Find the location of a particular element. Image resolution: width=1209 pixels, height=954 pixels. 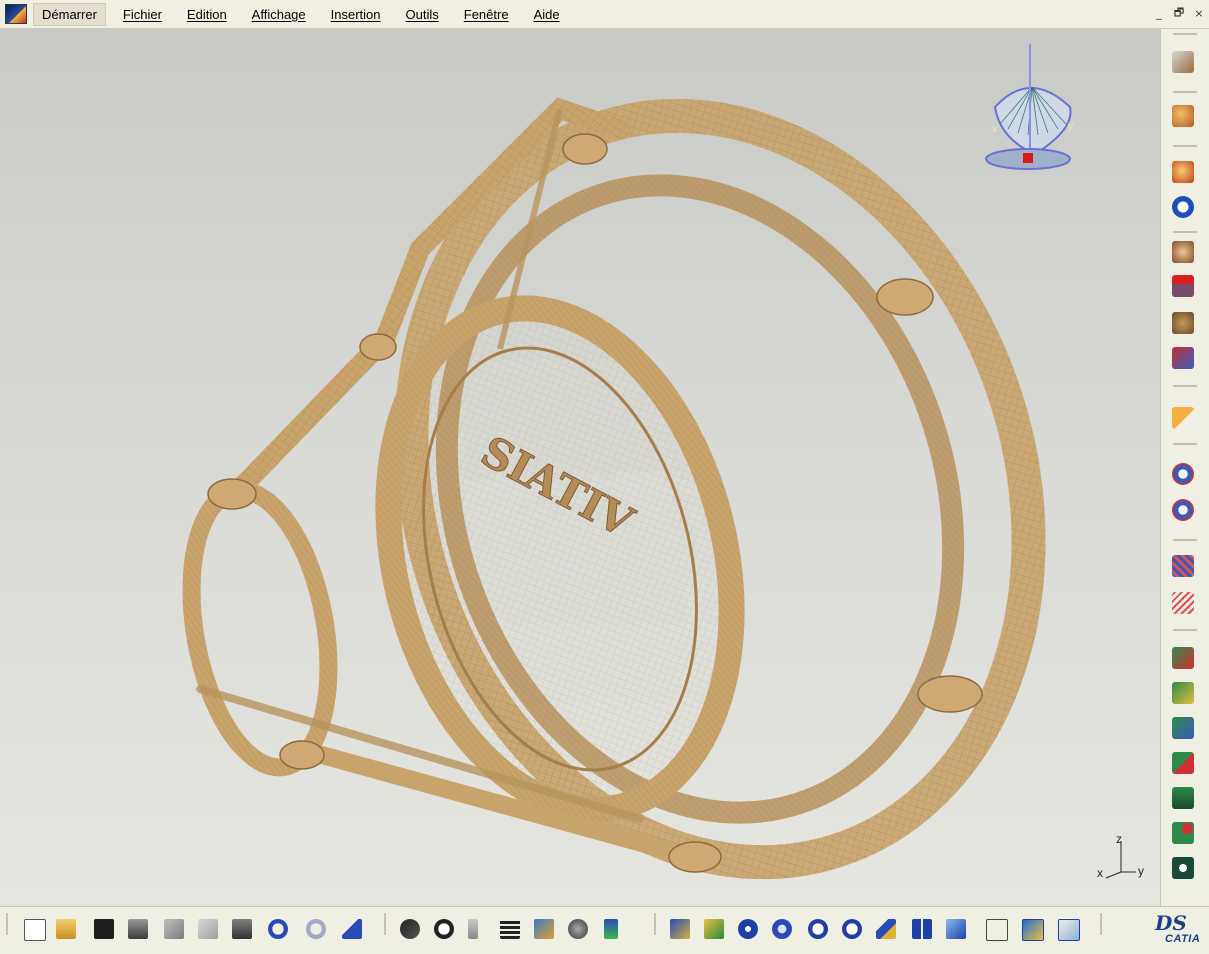

rotate-icon is located at coordinates (782, 929).